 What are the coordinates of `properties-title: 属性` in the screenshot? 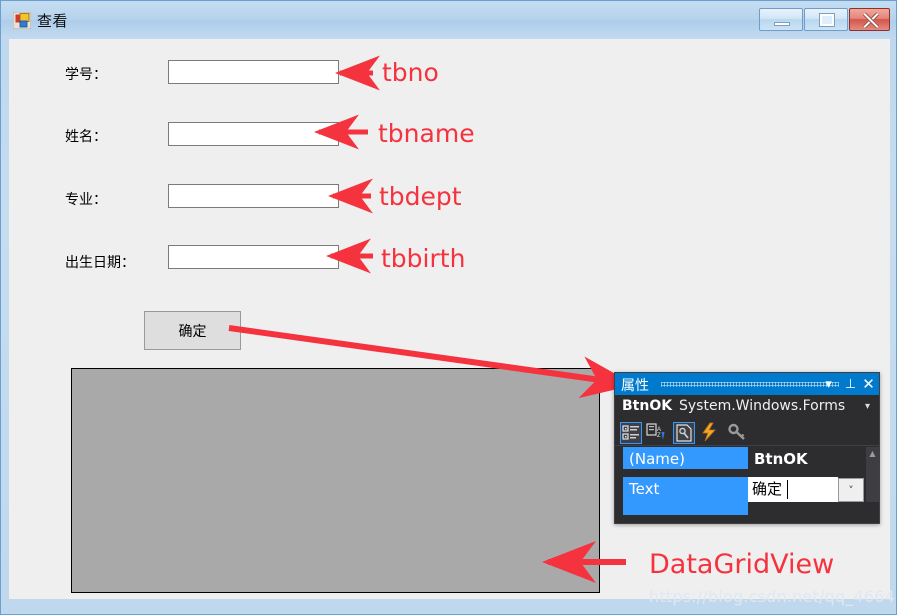 It's located at (635, 386).